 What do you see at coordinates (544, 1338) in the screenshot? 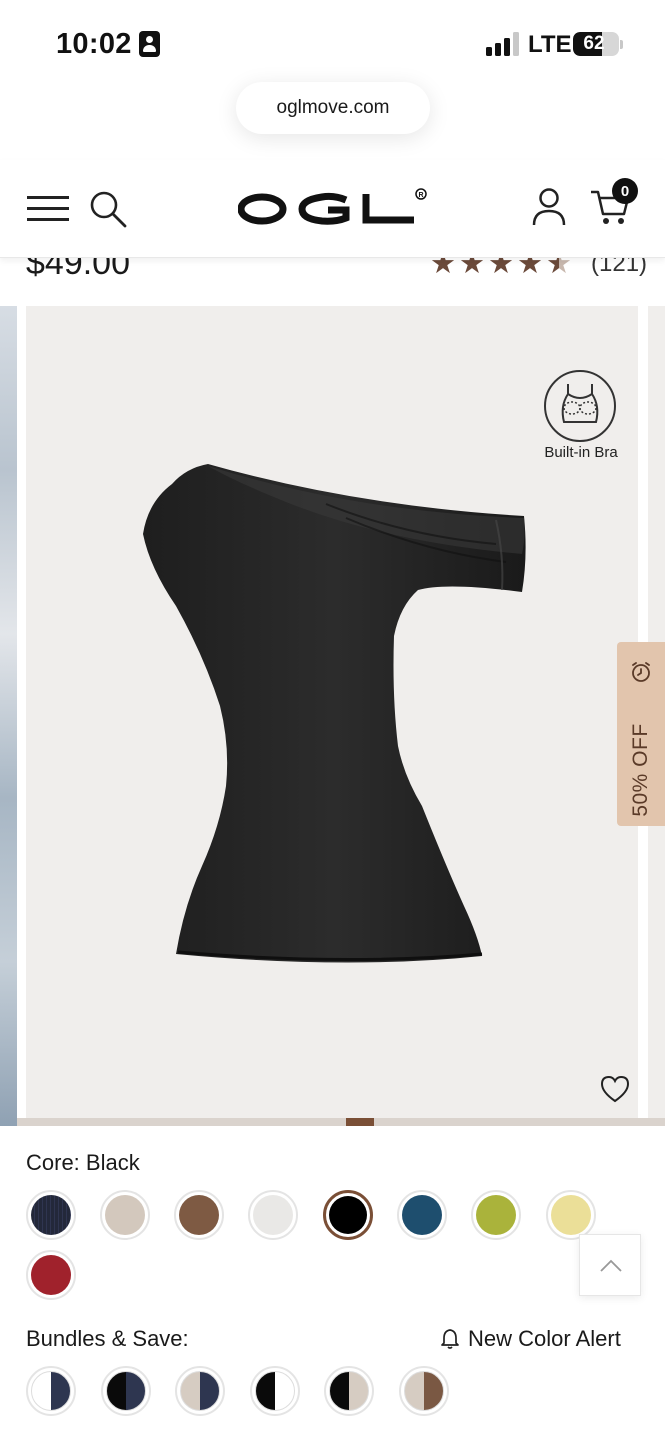
I see `new-color-alert-label: New Color Alert` at bounding box center [544, 1338].